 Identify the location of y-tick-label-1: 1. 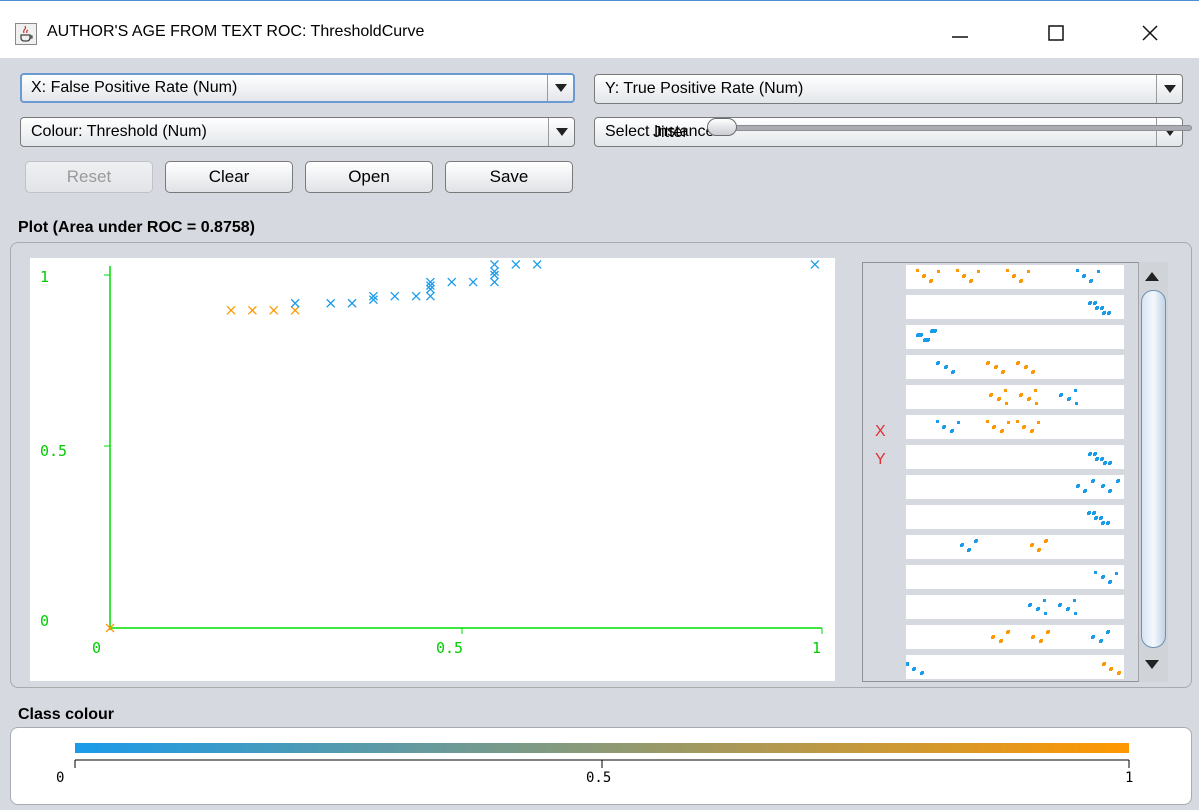
(44, 277).